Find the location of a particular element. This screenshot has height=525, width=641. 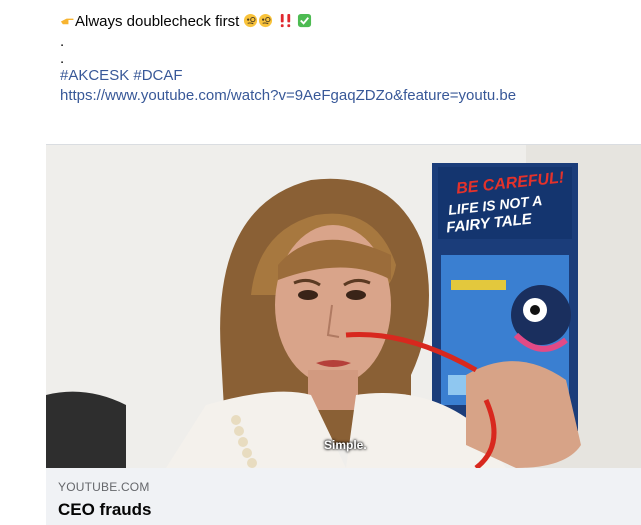

link-meta: YOUTUBE.COM CEO frauds is located at coordinates (343, 496).